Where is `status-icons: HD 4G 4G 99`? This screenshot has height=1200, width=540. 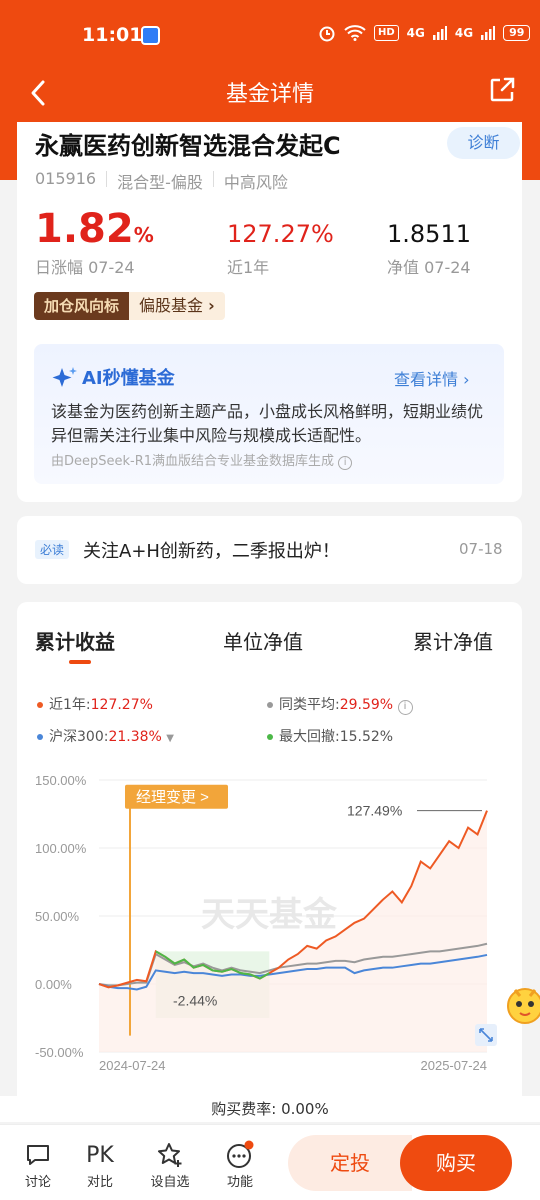 status-icons: HD 4G 4G 99 is located at coordinates (424, 33).